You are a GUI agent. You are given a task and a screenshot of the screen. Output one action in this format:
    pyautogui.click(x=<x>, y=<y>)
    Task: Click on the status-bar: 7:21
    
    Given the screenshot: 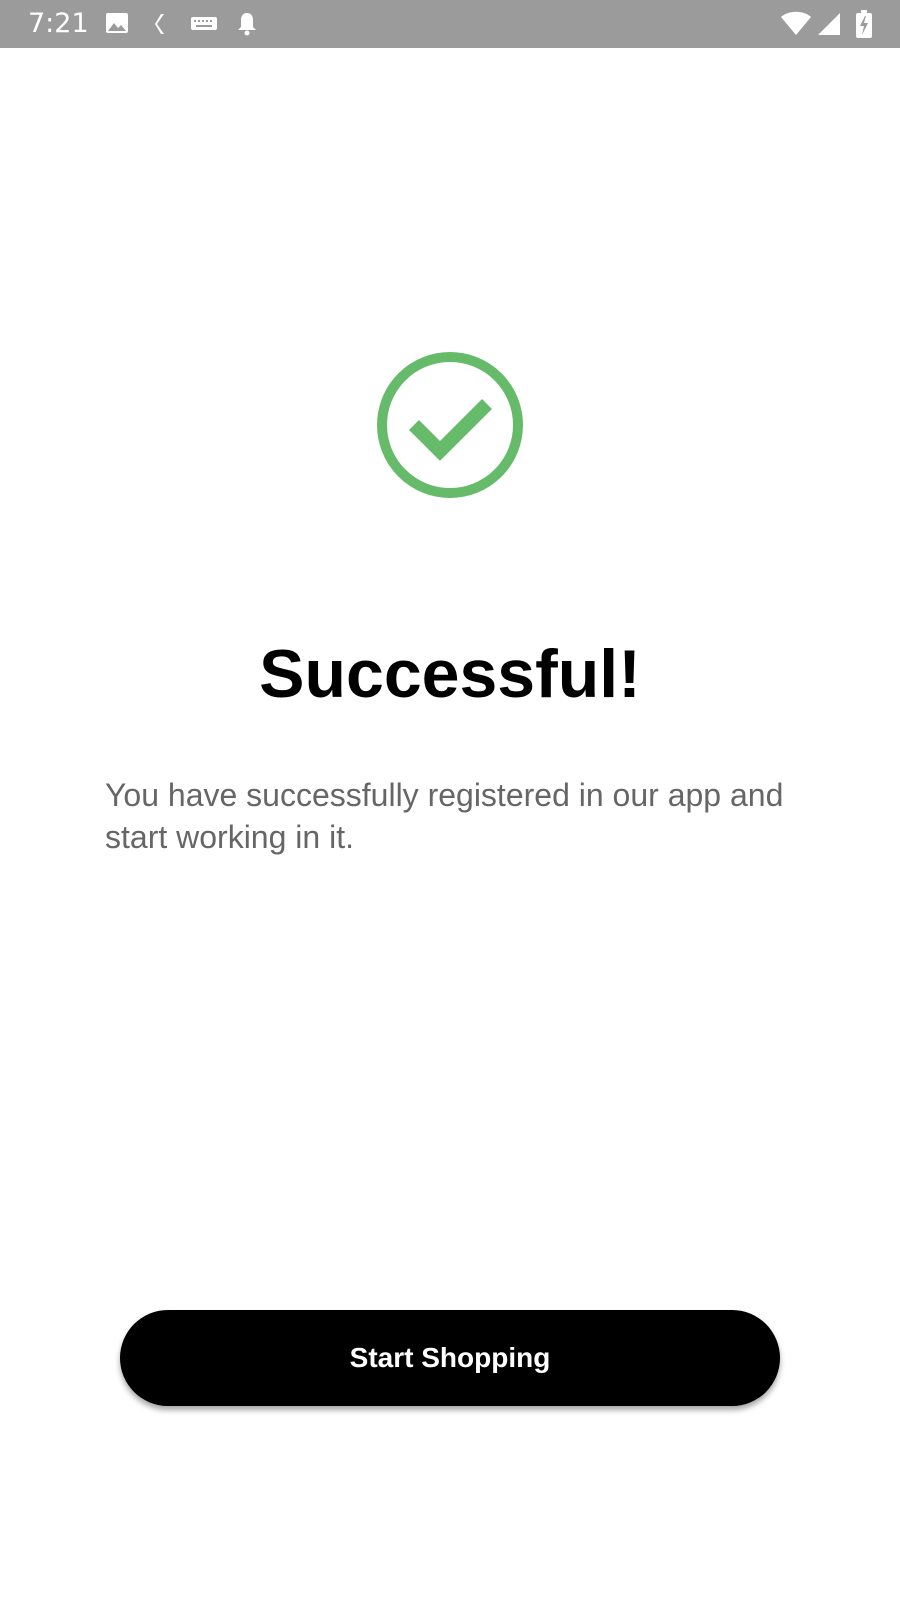 What is the action you would take?
    pyautogui.click(x=450, y=24)
    